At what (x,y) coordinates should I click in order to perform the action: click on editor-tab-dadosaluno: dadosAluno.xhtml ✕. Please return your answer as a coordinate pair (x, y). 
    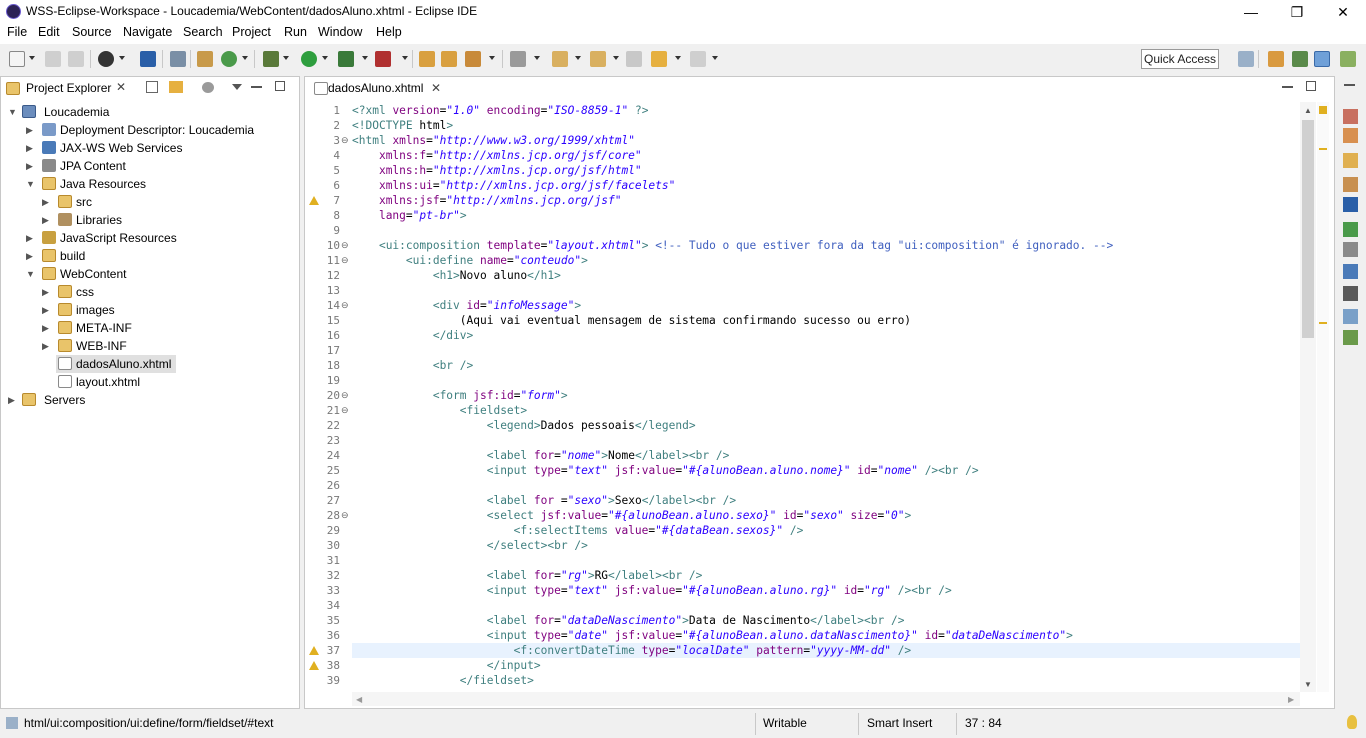
    Looking at the image, I should click on (378, 88).